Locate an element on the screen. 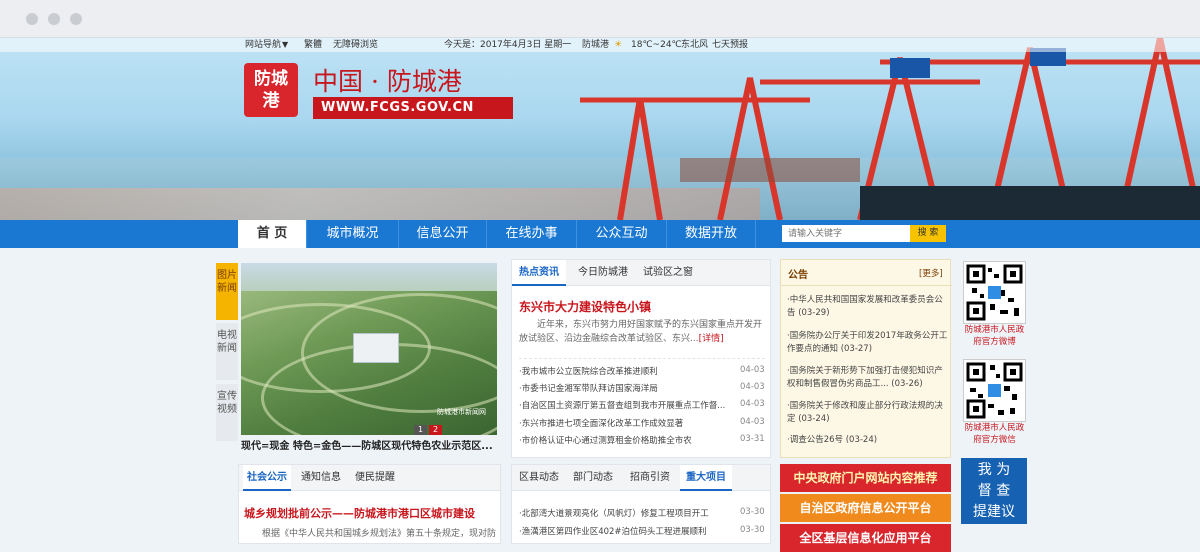 The width and height of the screenshot is (1200, 552). photo-sky is located at coordinates (369, 277).